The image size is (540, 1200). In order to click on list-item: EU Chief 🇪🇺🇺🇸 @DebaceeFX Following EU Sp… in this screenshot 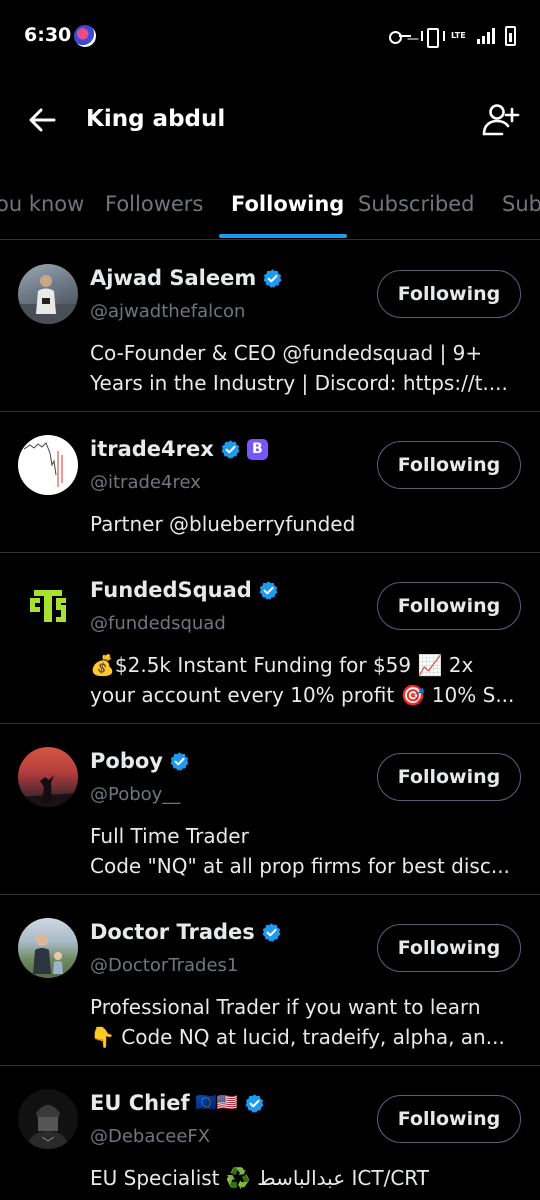, I will do `click(270, 1133)`.